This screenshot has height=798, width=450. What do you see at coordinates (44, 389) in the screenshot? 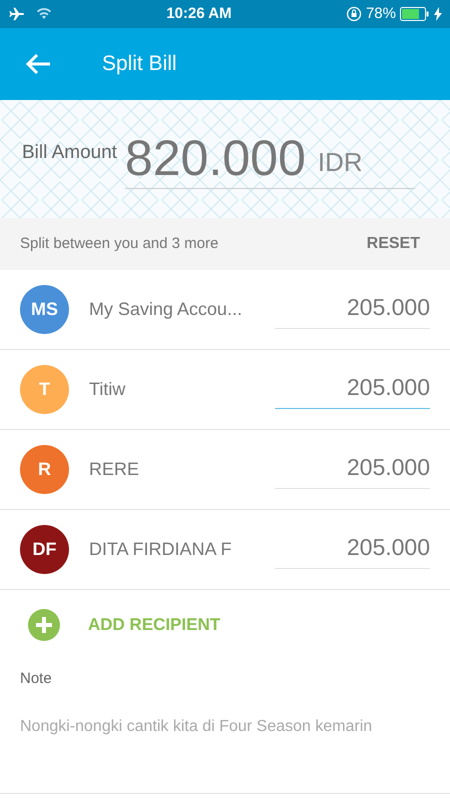
I see `avatar: T` at bounding box center [44, 389].